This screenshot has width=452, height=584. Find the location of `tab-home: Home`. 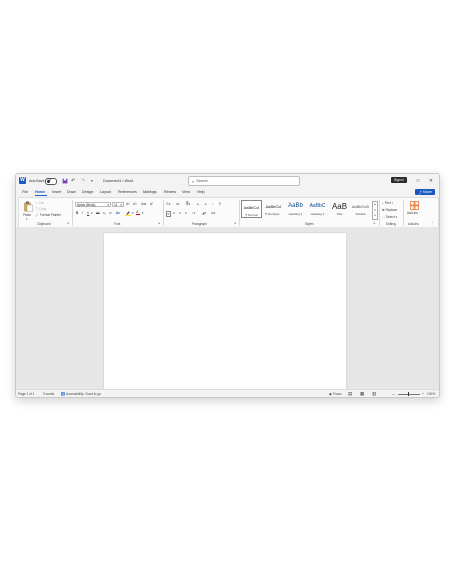

tab-home: Home is located at coordinates (40, 191).